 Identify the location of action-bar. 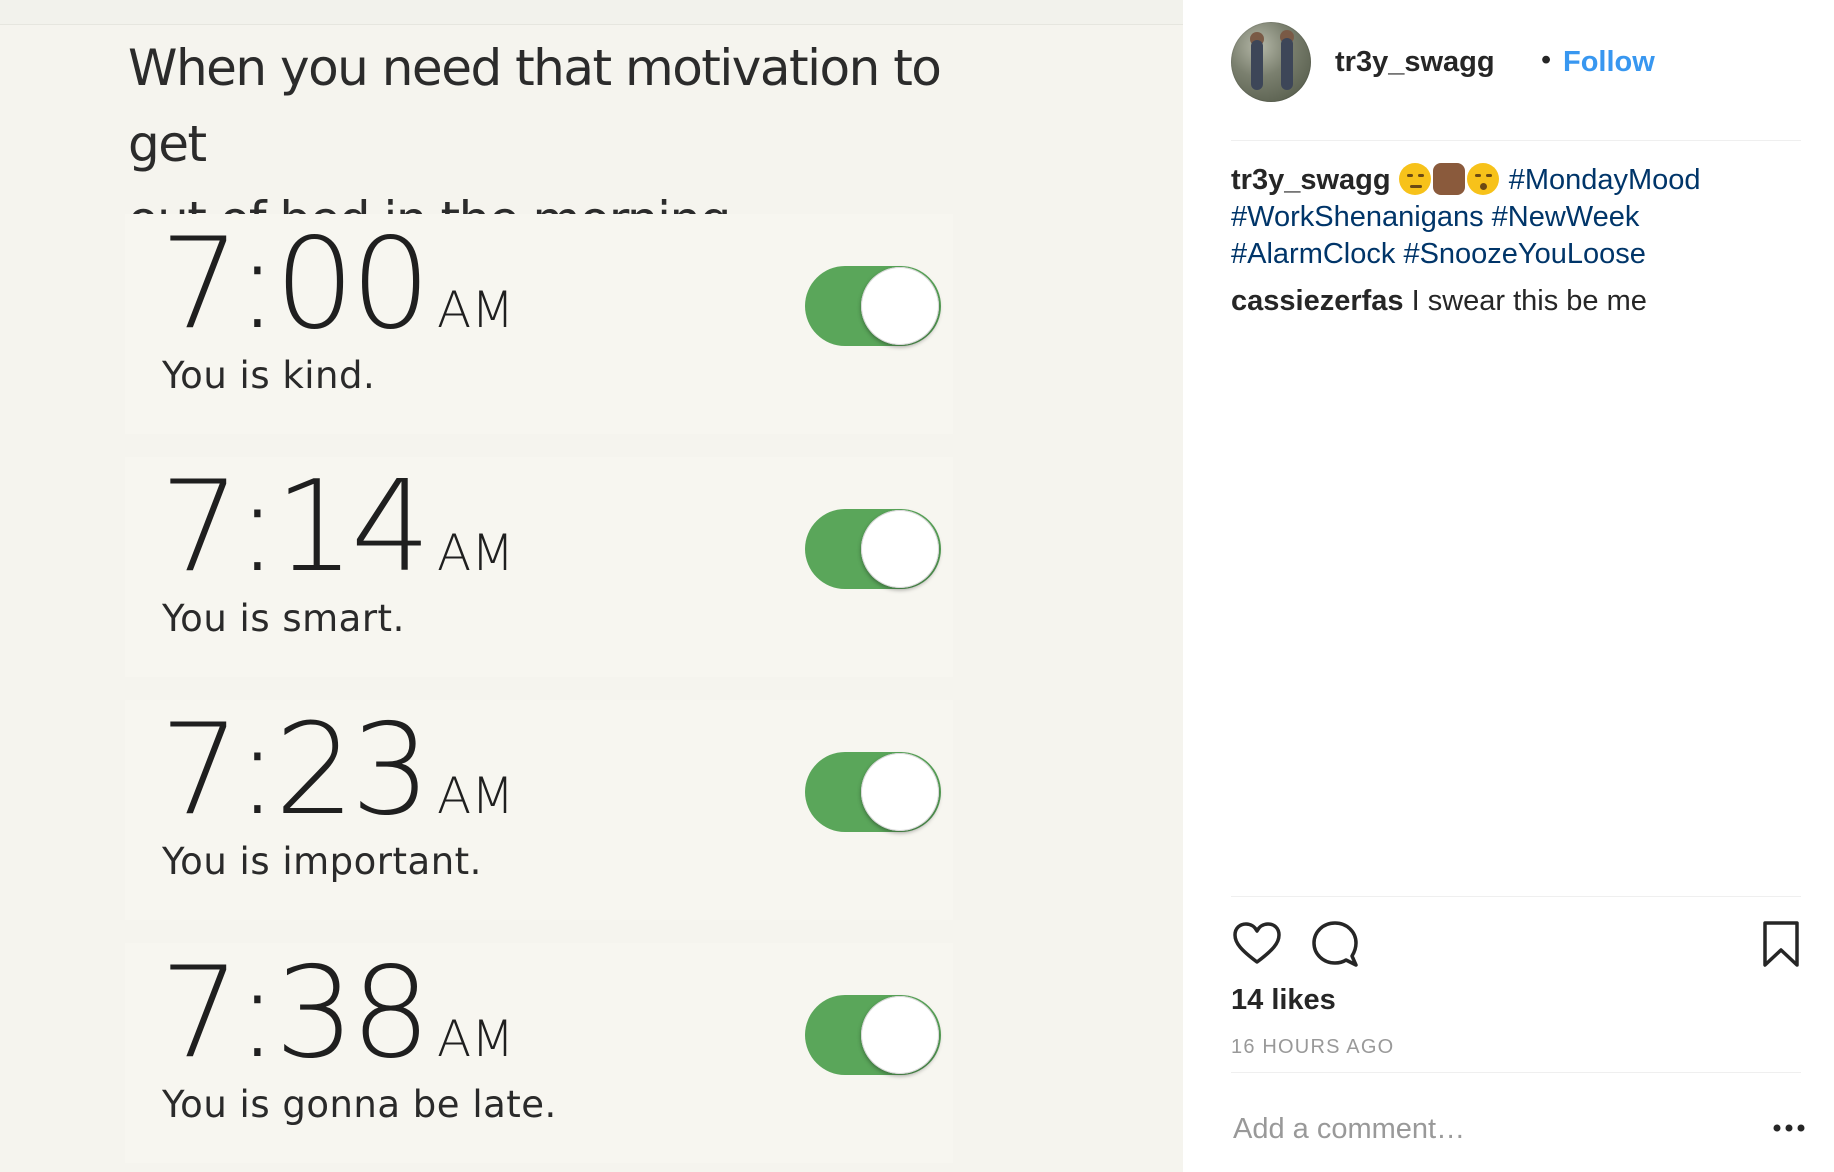
(1516, 944).